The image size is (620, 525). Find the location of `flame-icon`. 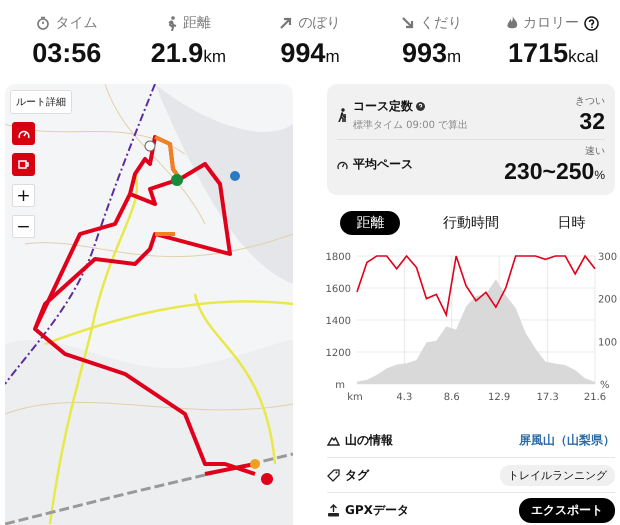

flame-icon is located at coordinates (512, 23).